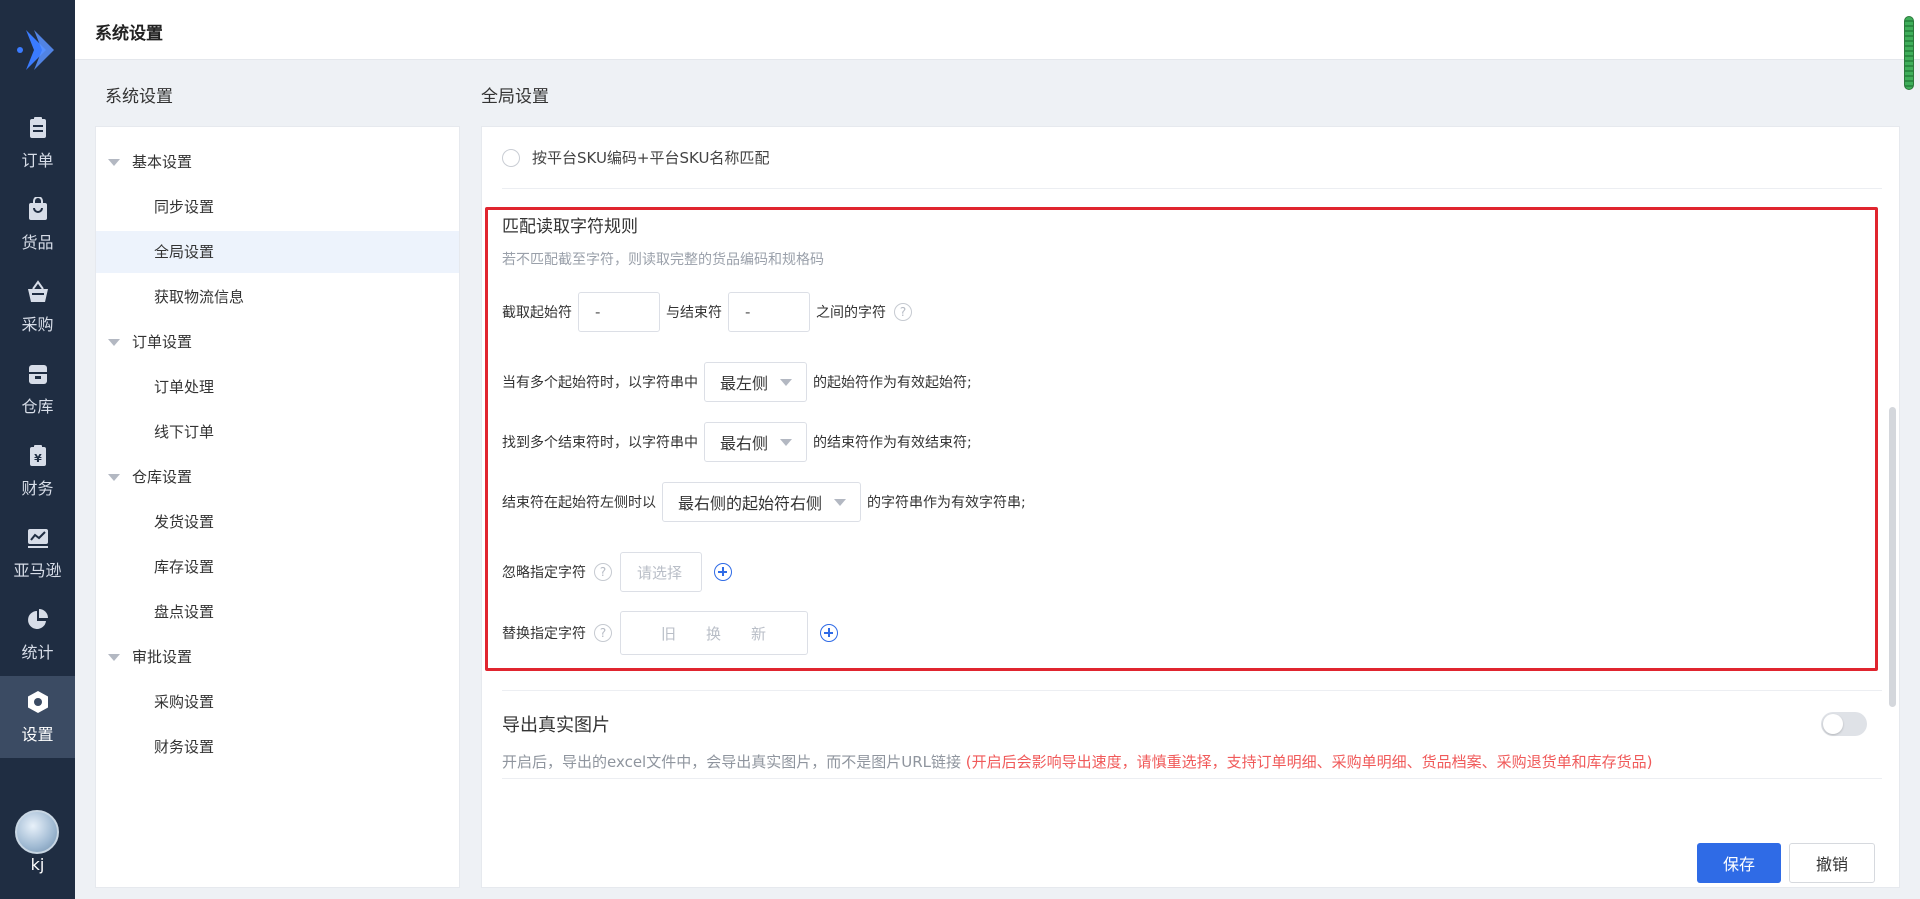 The image size is (1920, 899). Describe the element at coordinates (277, 567) in the screenshot. I see `tree-item-inventory: 库存设置` at that location.